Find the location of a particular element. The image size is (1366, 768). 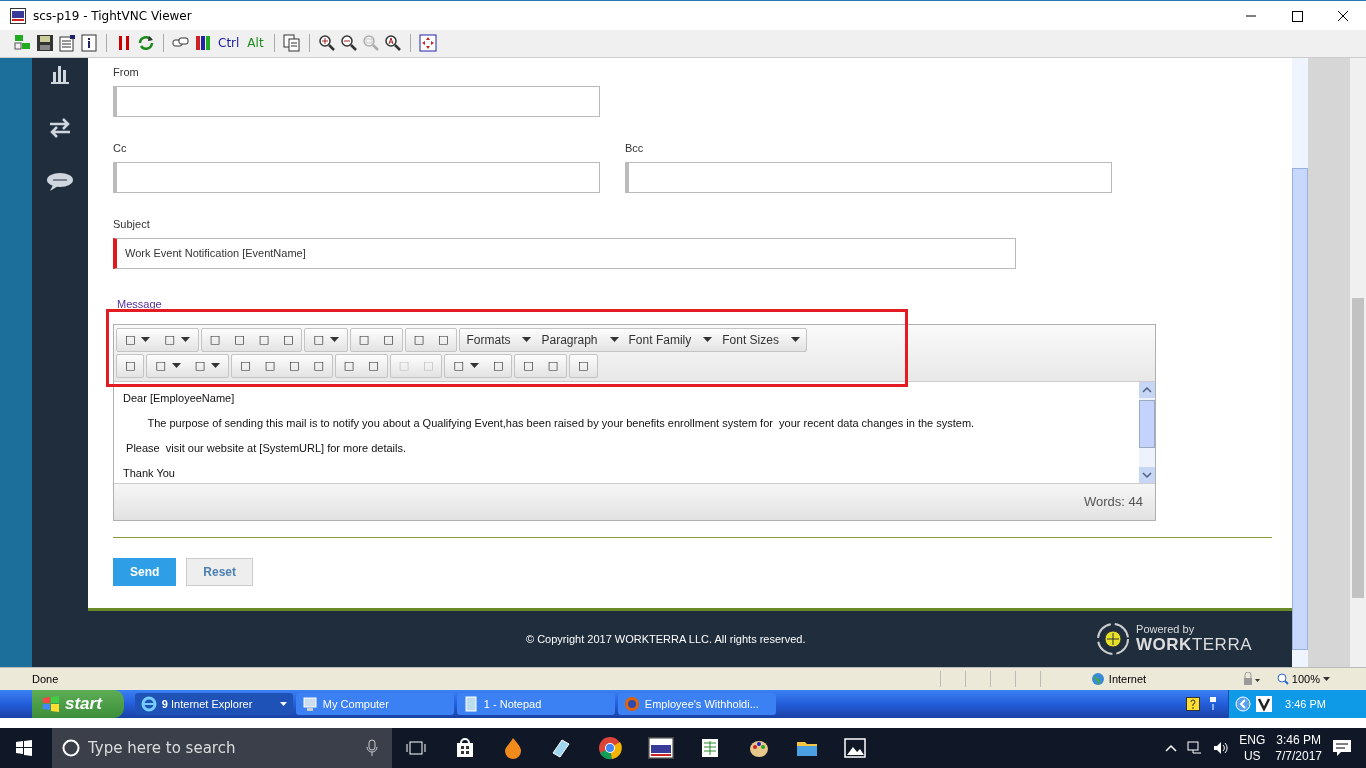

key-button: Ctrl is located at coordinates (229, 43).